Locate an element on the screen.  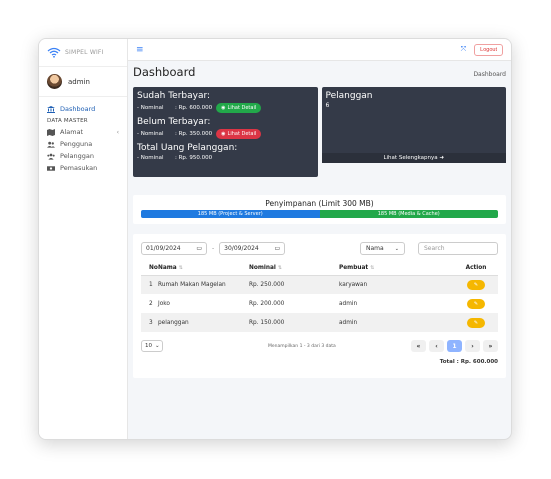
user-name: admin is located at coordinates (79, 81).